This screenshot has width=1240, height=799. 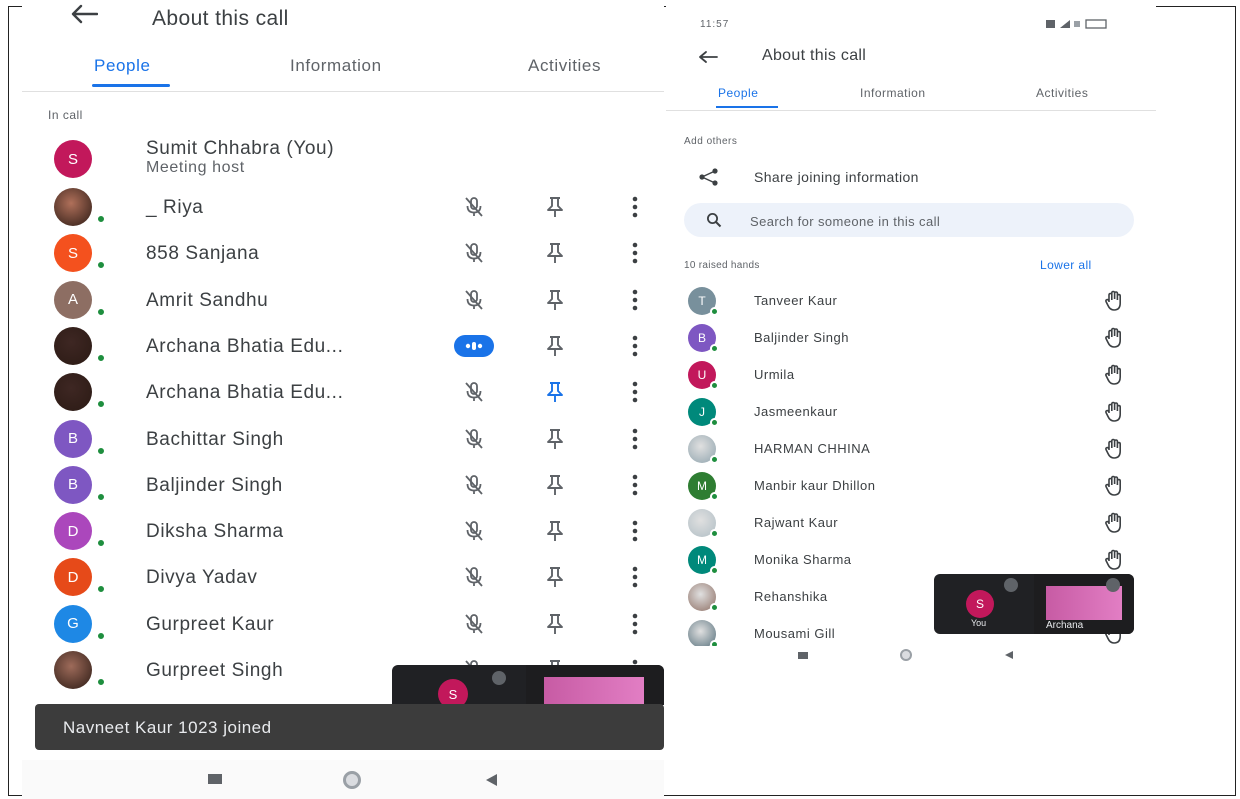 I want to click on participant-name: Baljinder Singh, so click(x=214, y=485).